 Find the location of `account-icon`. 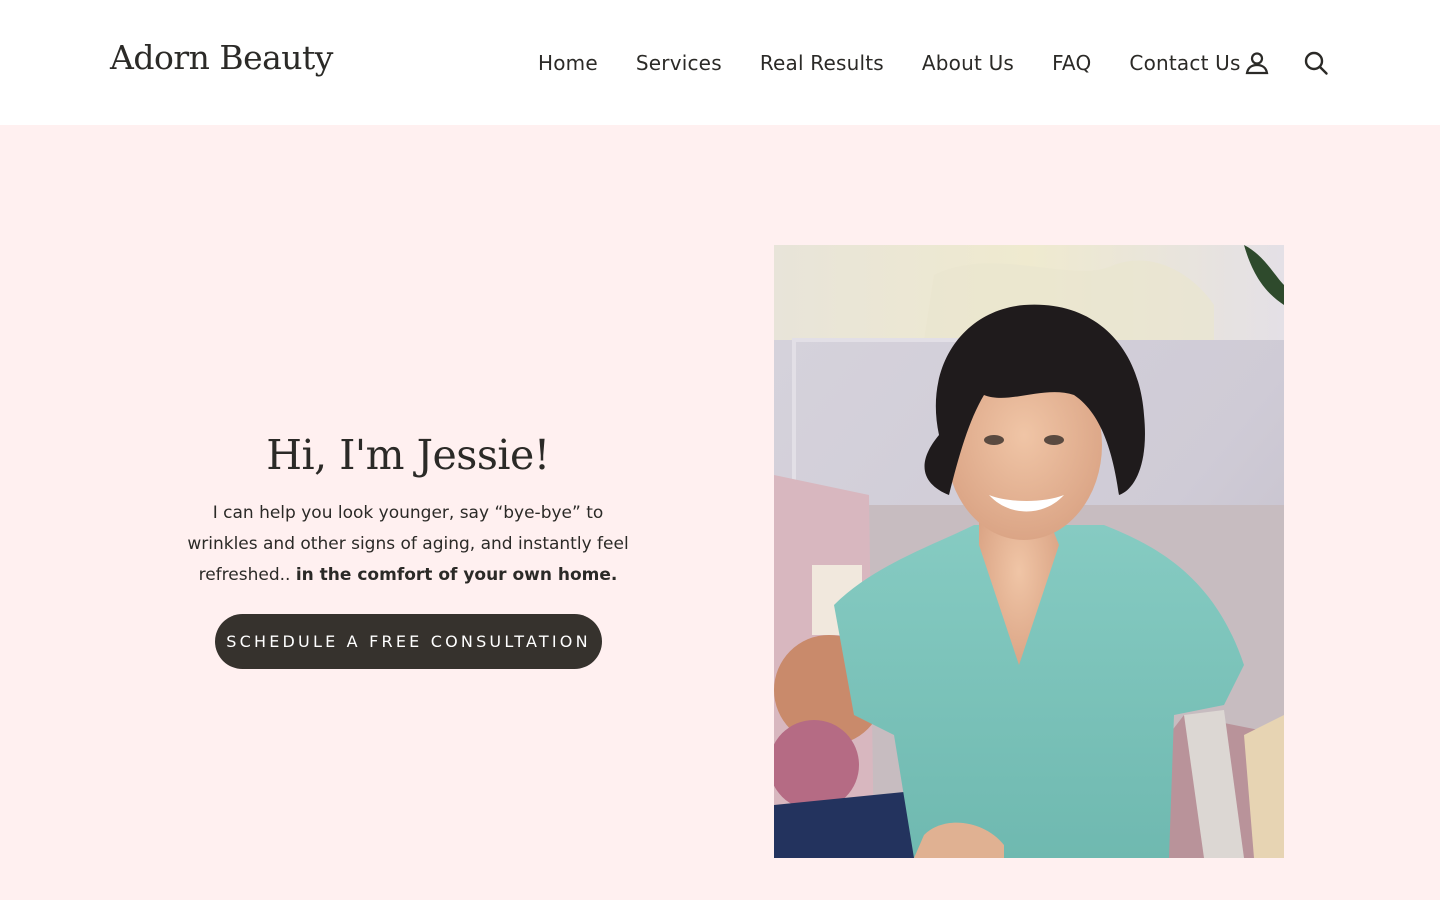

account-icon is located at coordinates (1257, 63).